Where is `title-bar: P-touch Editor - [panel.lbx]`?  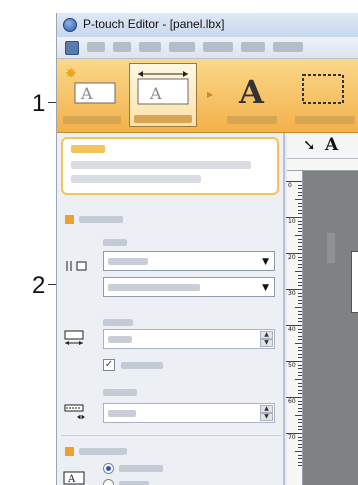 title-bar: P-touch Editor - [panel.lbx] is located at coordinates (207, 25).